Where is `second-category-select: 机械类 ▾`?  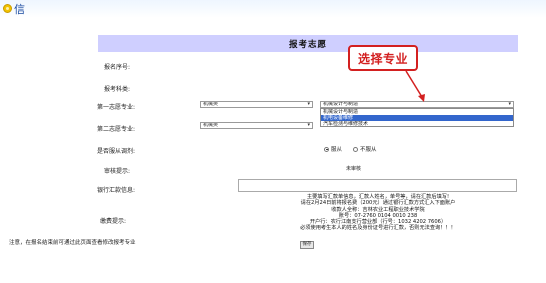 second-category-select: 机械类 ▾ is located at coordinates (256, 125).